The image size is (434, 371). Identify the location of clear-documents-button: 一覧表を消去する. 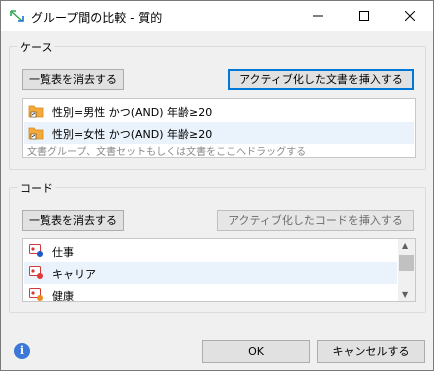
(73, 79).